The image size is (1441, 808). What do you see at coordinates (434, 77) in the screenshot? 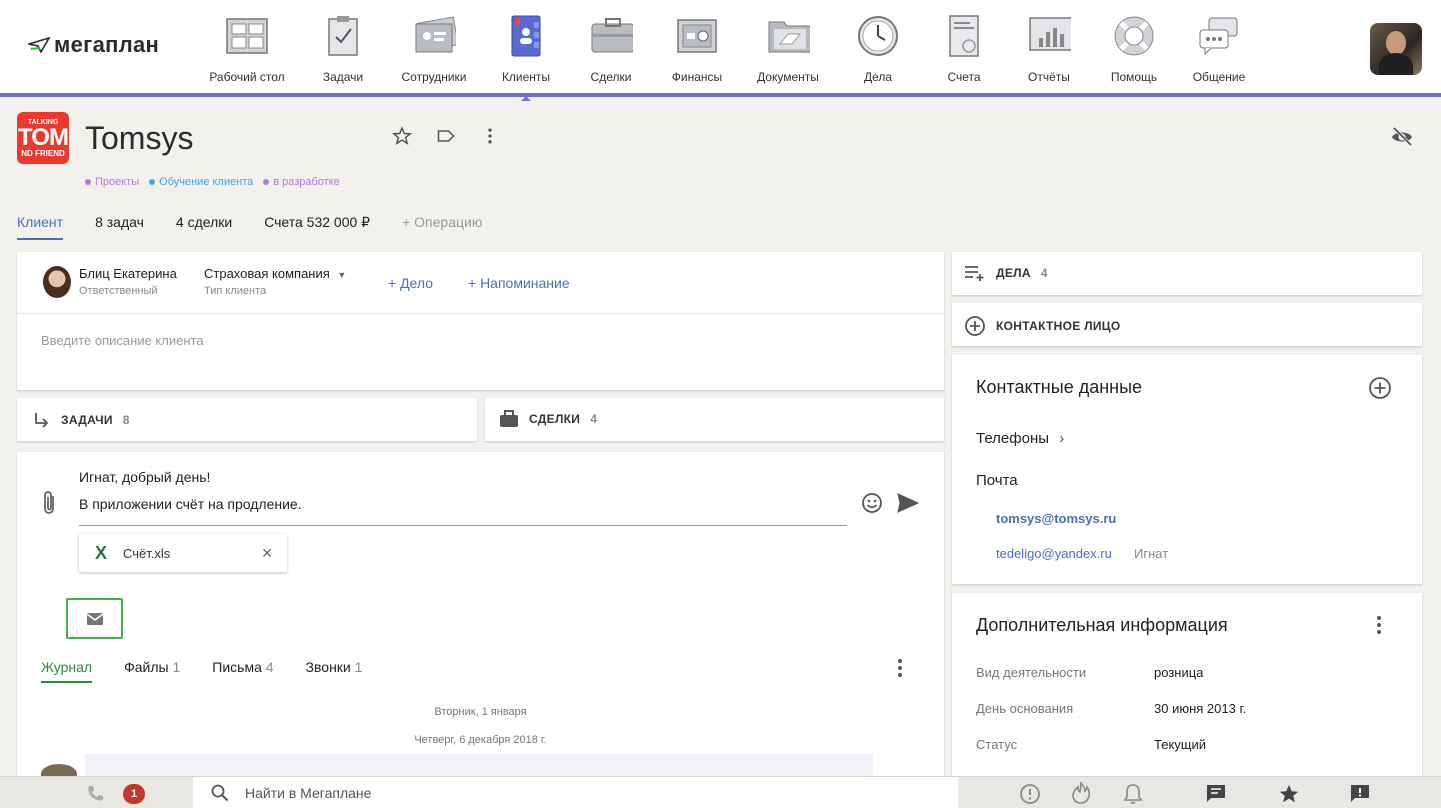
I see `nav-label: Сотрудники` at bounding box center [434, 77].